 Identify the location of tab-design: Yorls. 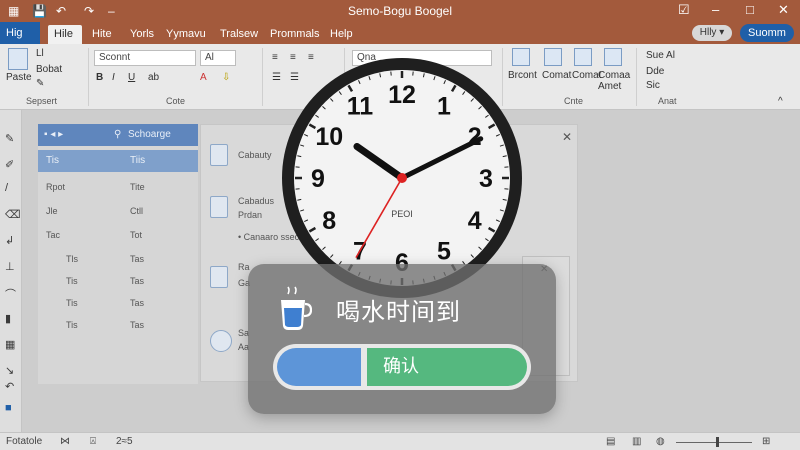
(142, 34).